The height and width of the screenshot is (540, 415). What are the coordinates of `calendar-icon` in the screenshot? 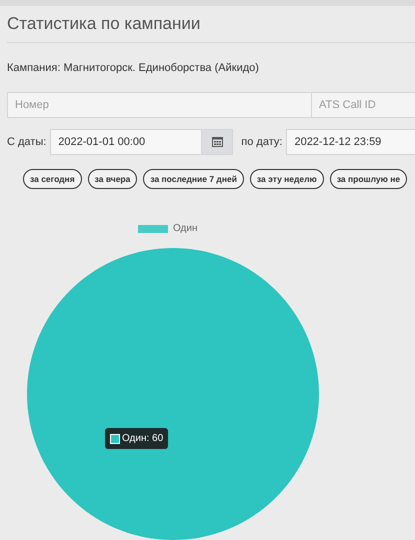 It's located at (217, 142).